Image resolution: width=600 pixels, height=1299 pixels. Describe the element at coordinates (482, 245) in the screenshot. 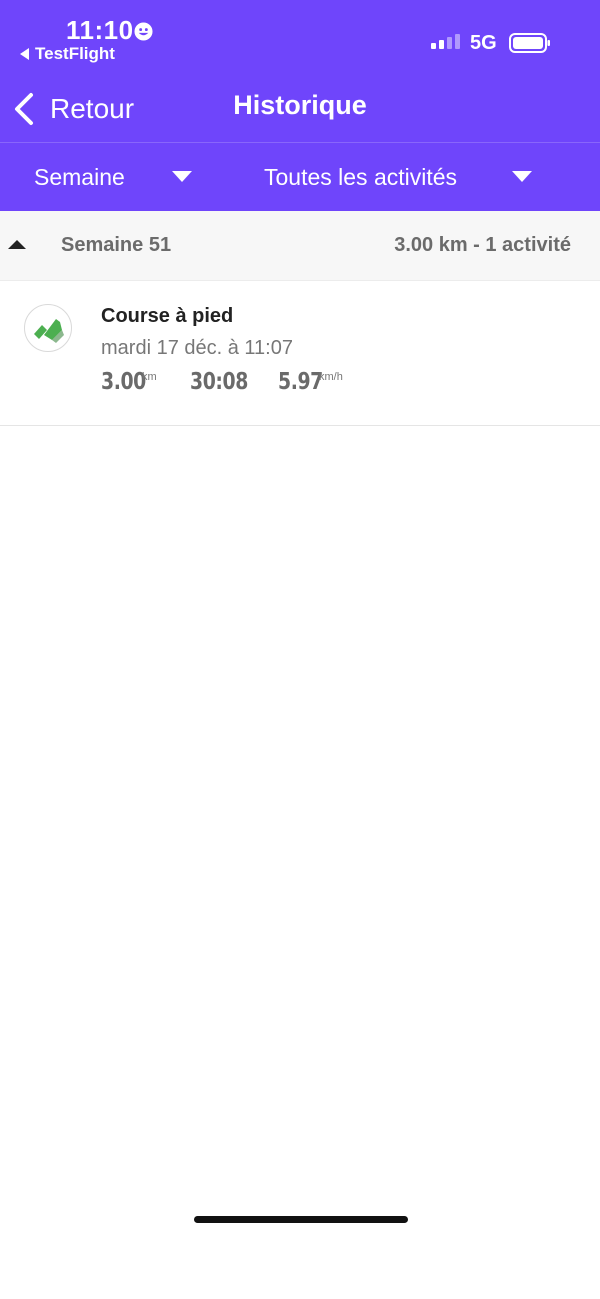

I see `week-summary: 3.00 km - 1 activité` at that location.